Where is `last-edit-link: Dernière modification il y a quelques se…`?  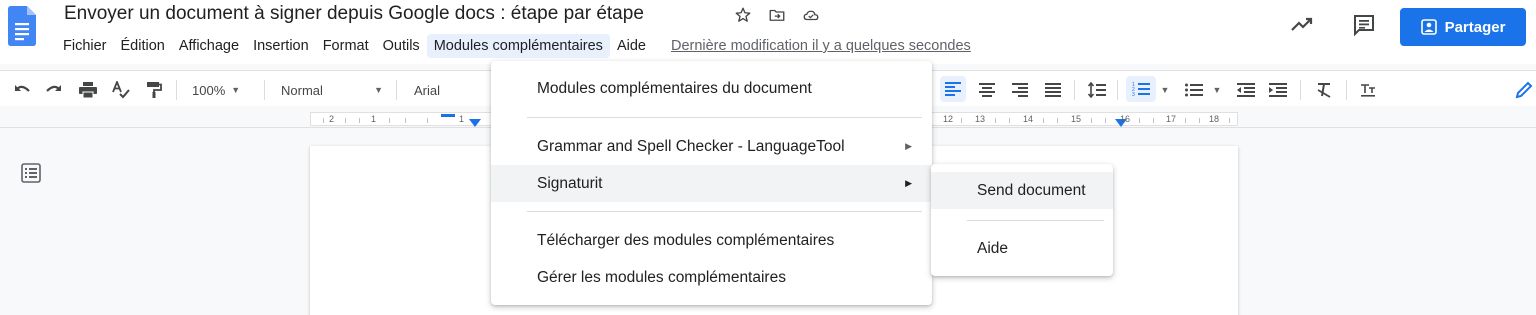
last-edit-link: Dernière modification il y a quelques se… is located at coordinates (821, 46).